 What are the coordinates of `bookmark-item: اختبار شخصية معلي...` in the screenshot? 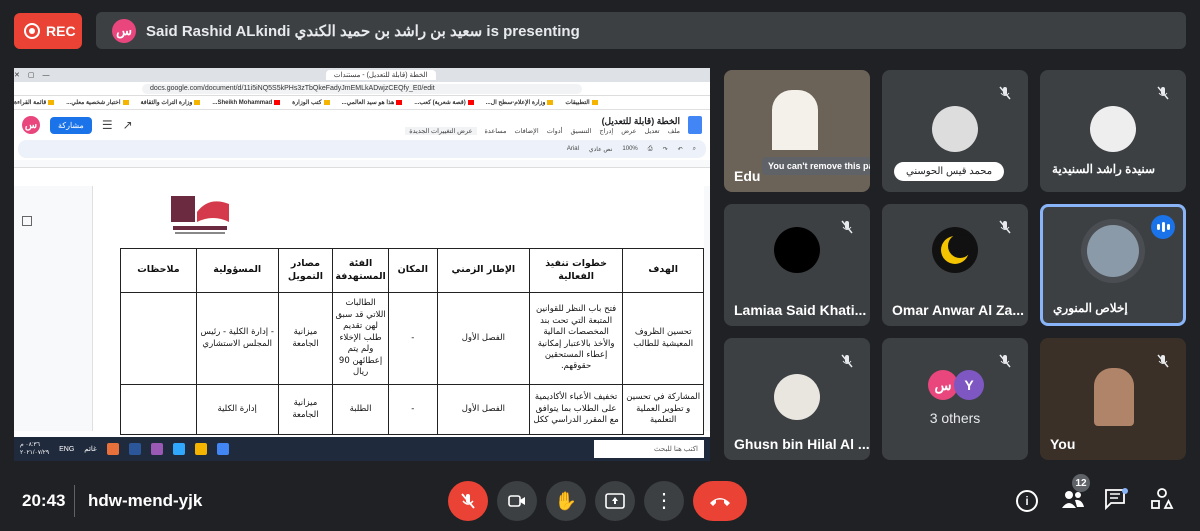 It's located at (97, 102).